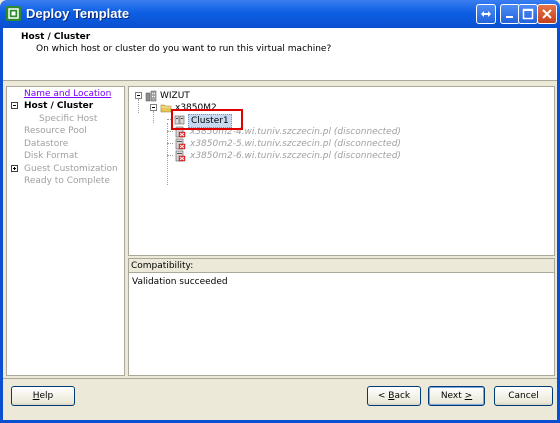 This screenshot has height=423, width=560. I want to click on maximize-button, so click(528, 14).